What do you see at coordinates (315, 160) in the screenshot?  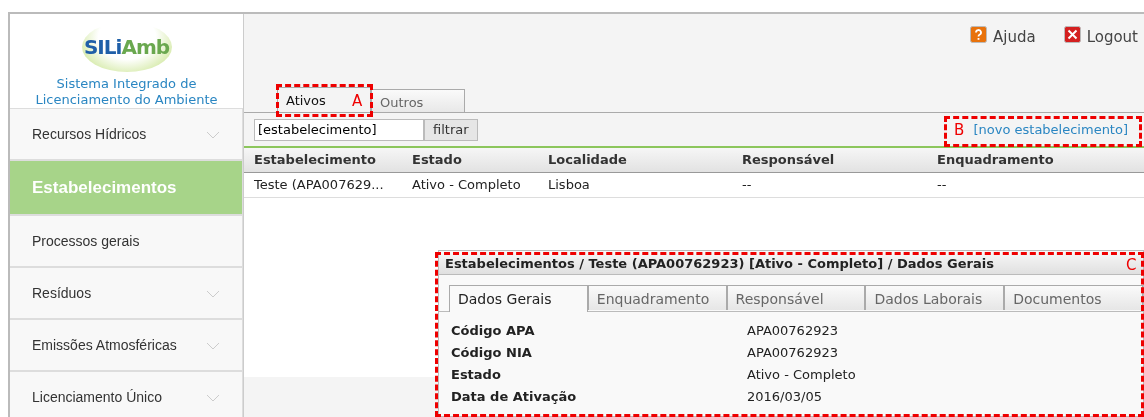 I see `column-header: Estabelecimento` at bounding box center [315, 160].